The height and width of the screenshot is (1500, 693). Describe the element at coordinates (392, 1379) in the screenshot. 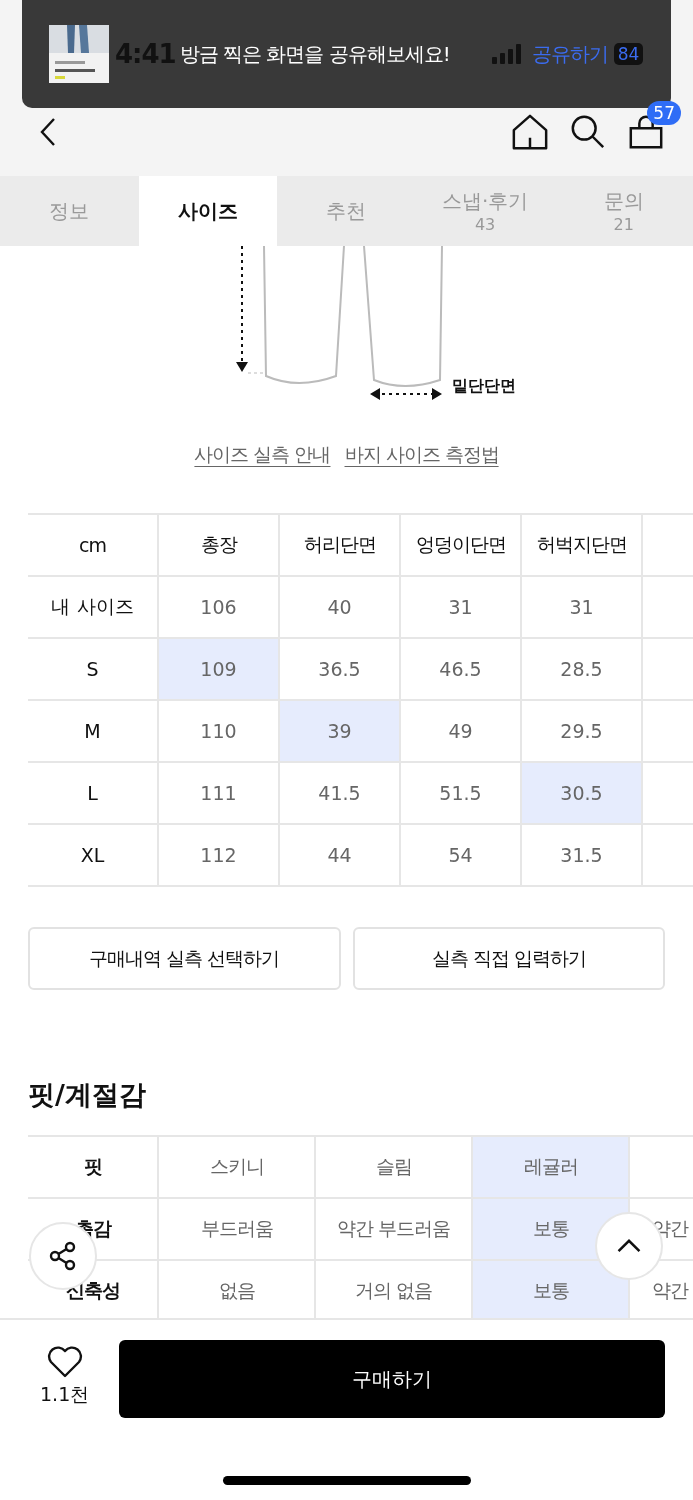

I see `buy-button: 구매하기` at that location.